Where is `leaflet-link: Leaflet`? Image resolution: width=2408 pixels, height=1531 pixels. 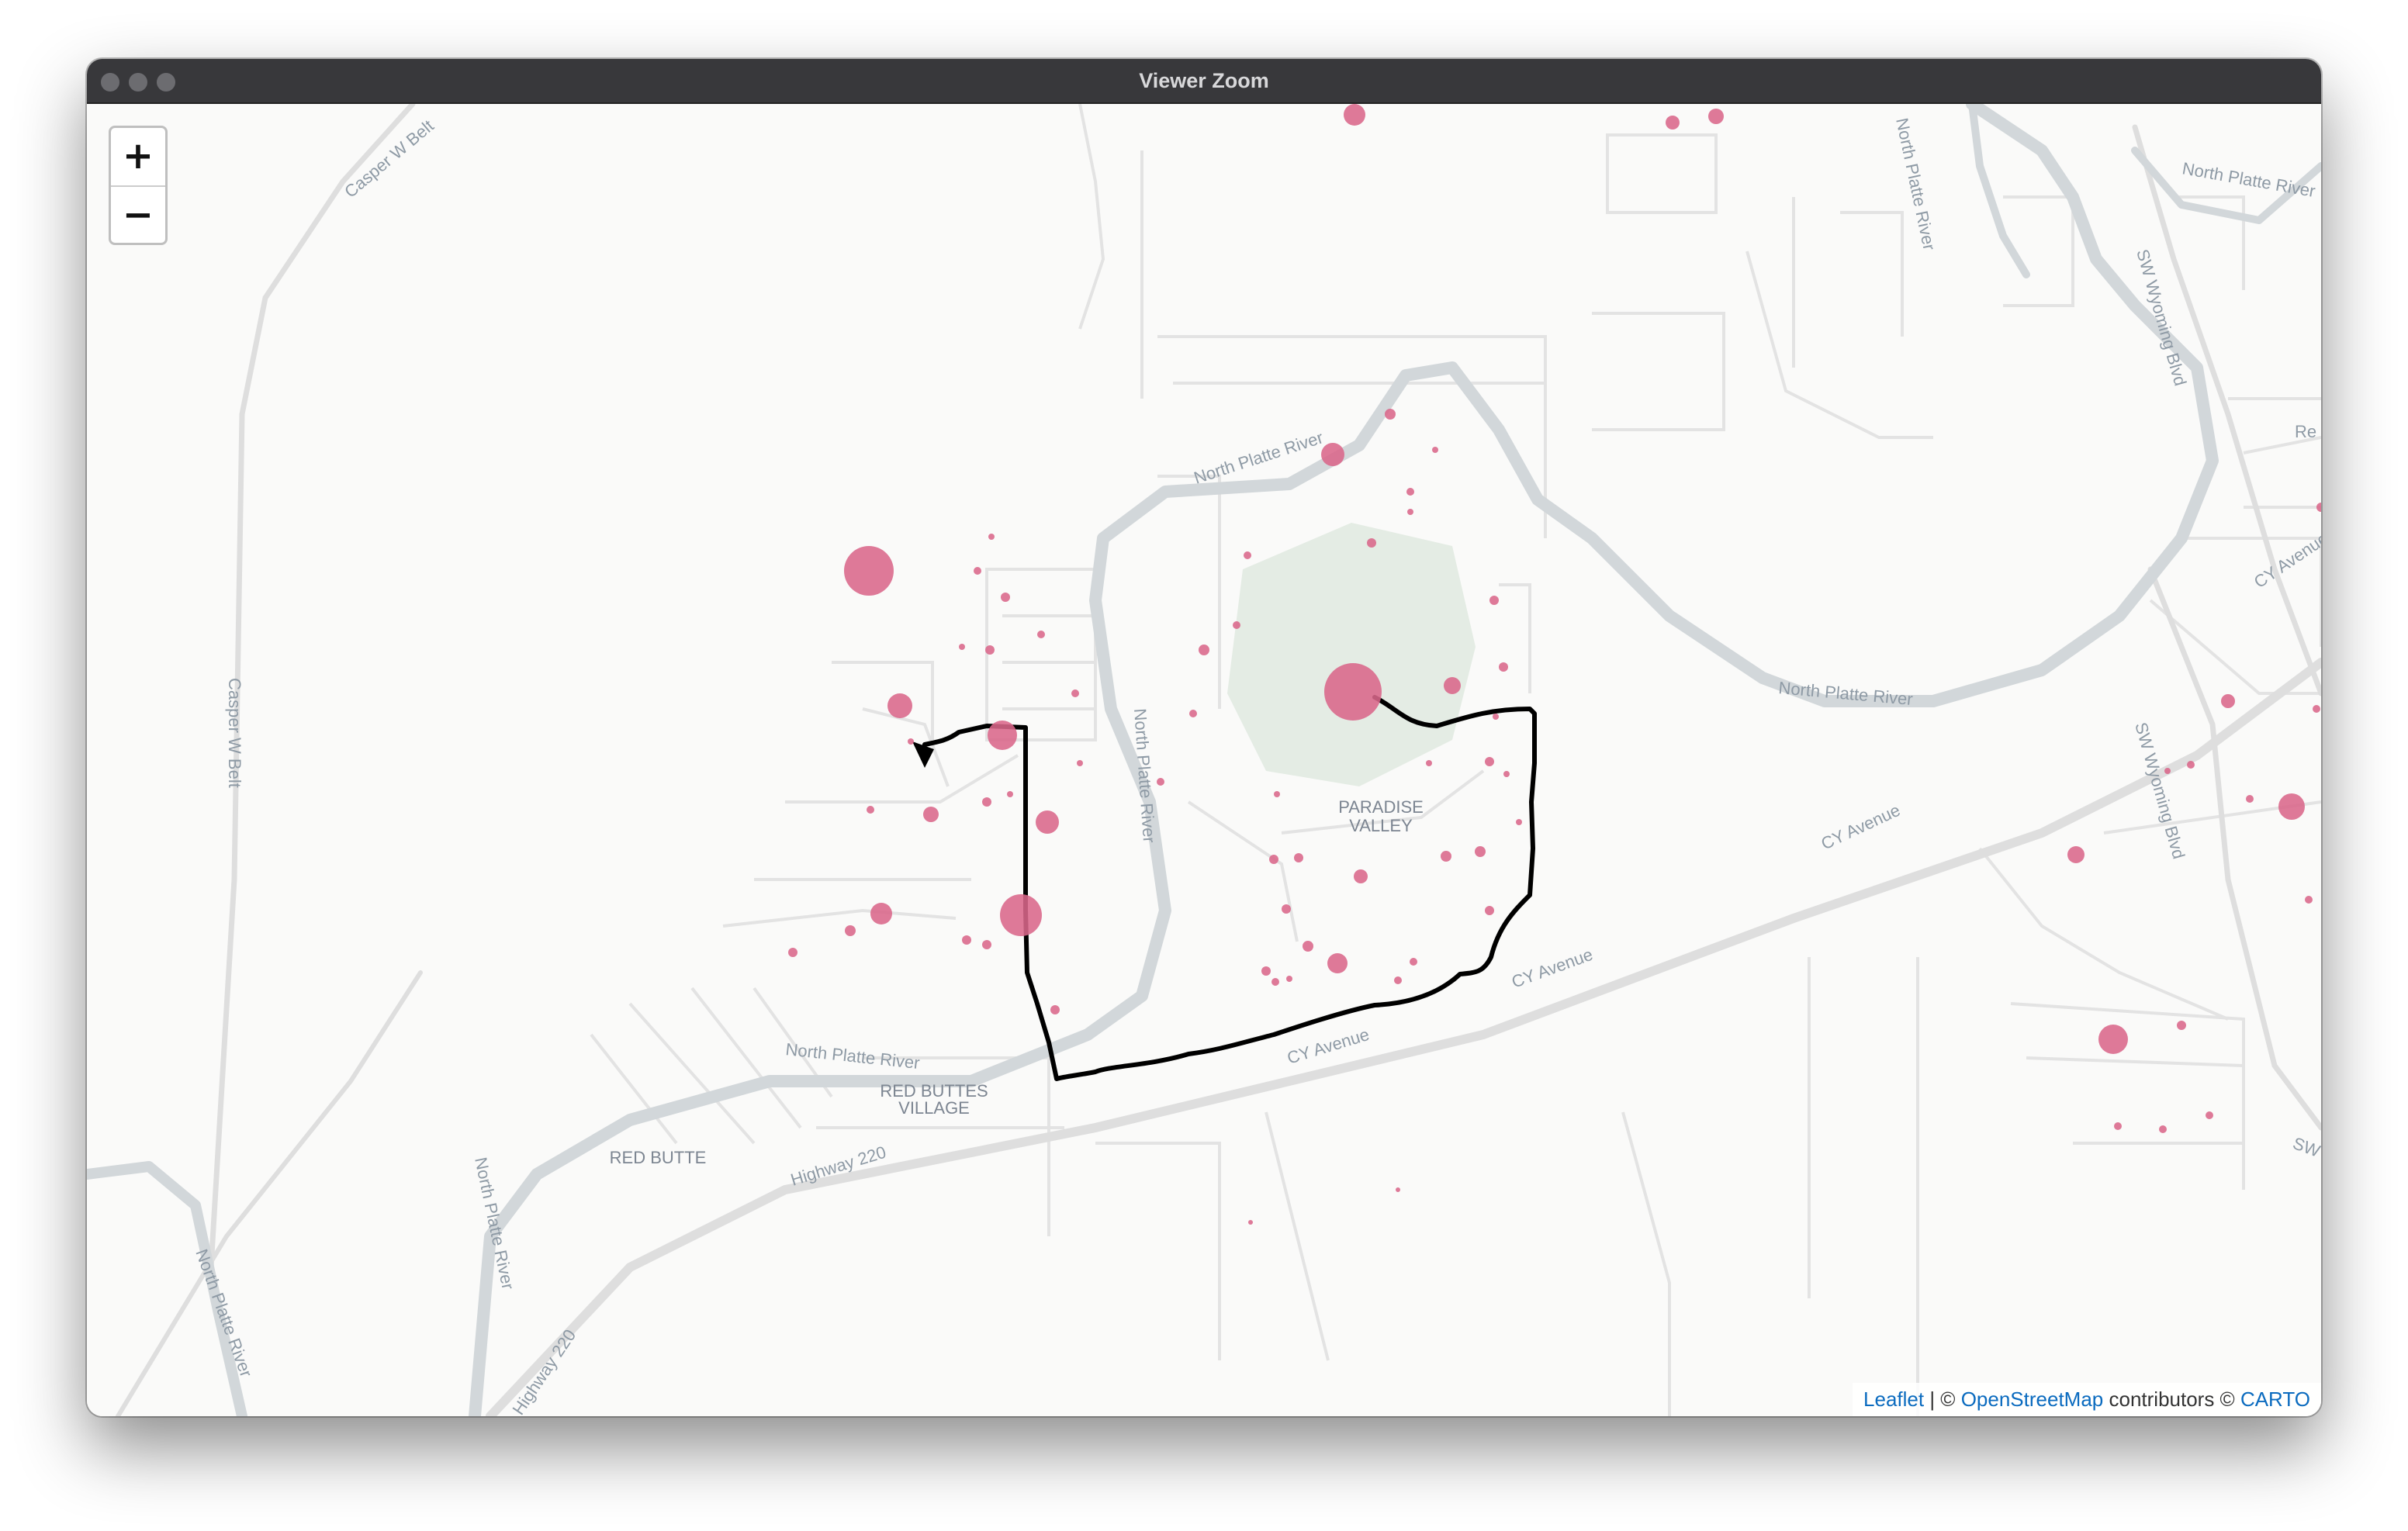 leaflet-link: Leaflet is located at coordinates (1893, 1399).